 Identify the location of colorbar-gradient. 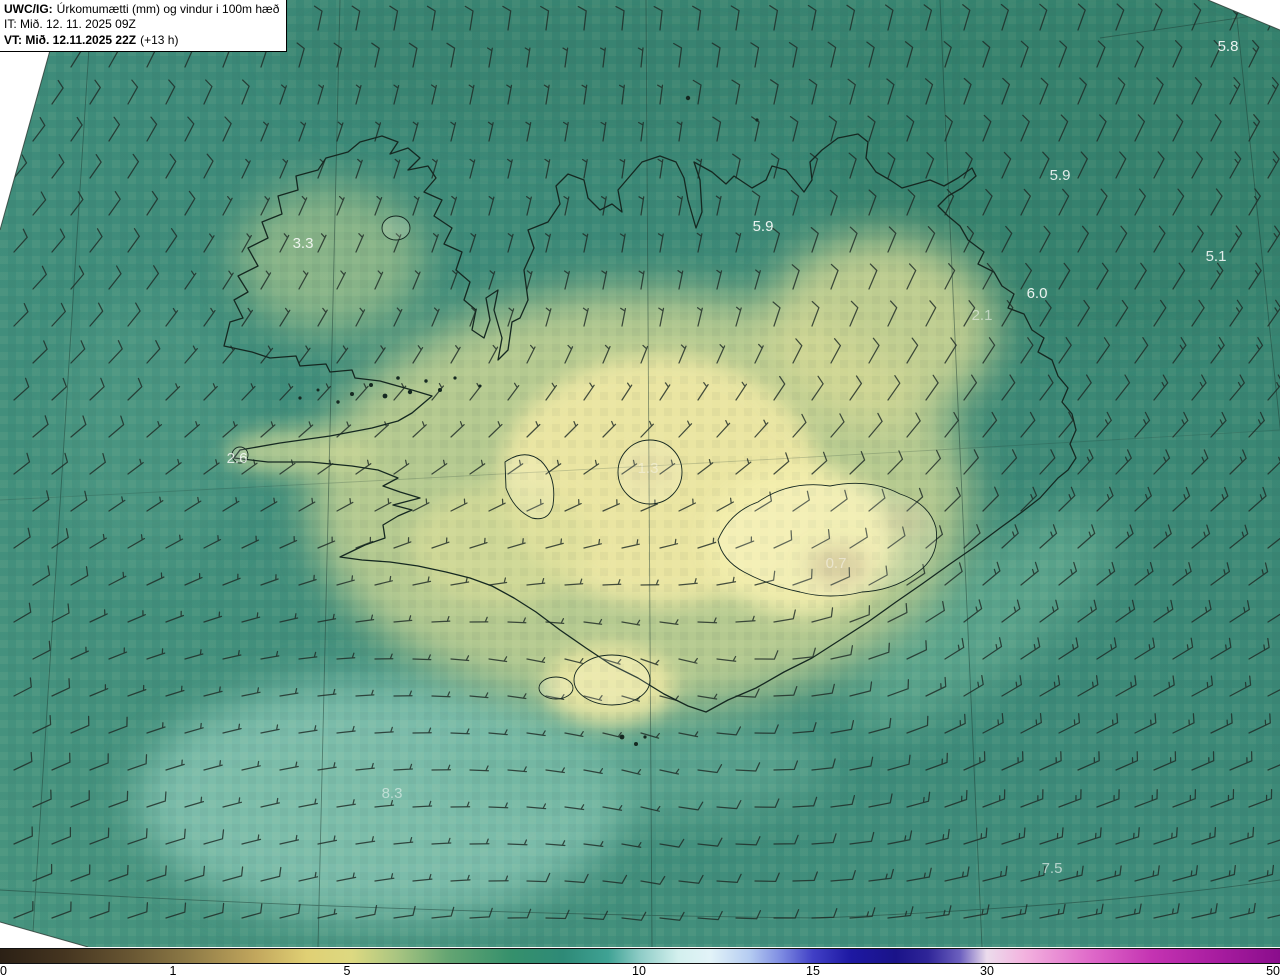
(640, 956).